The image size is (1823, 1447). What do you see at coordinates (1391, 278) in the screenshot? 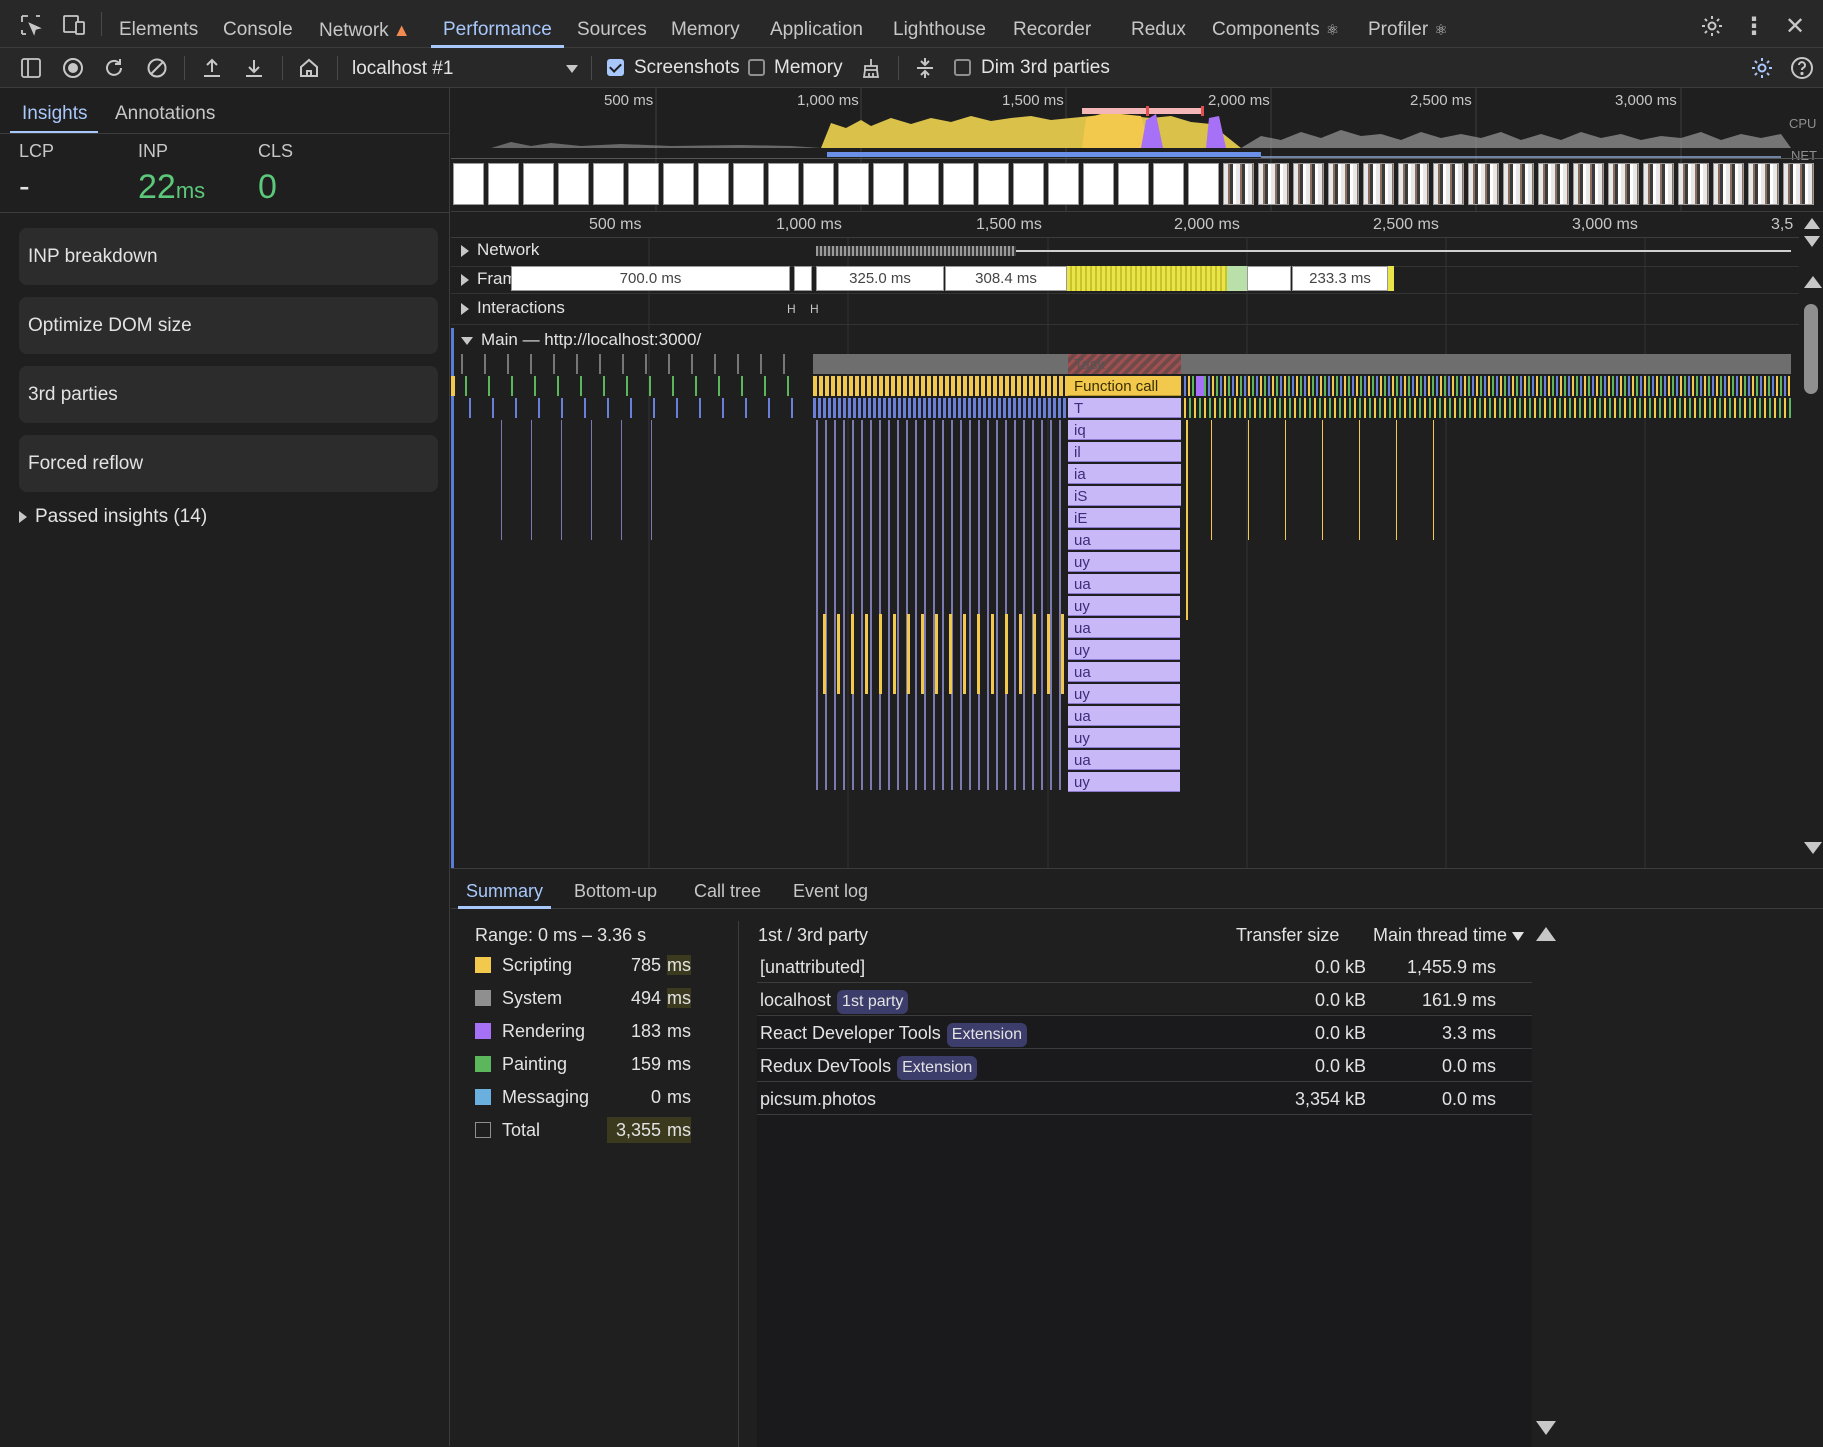
I see `frame-partial` at bounding box center [1391, 278].